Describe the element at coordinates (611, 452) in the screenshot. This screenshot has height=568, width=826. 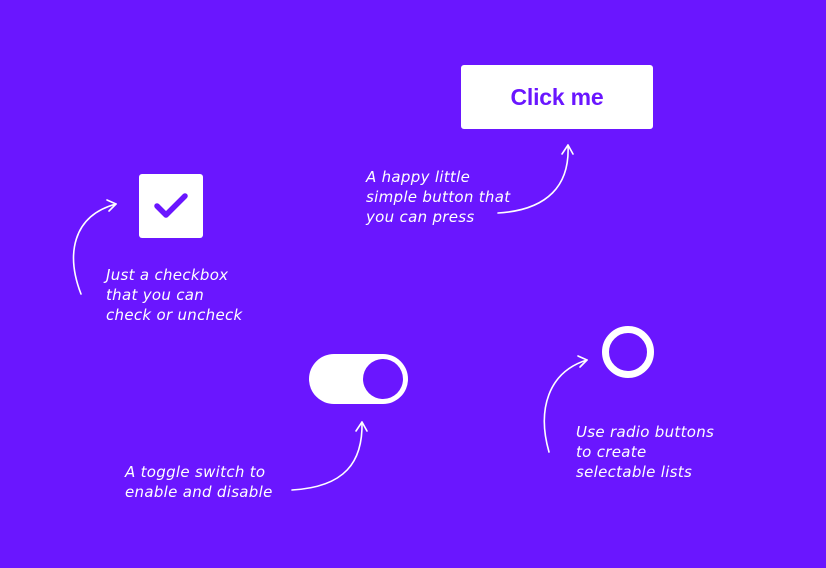
I see `radio-note-line-2: to create` at that location.